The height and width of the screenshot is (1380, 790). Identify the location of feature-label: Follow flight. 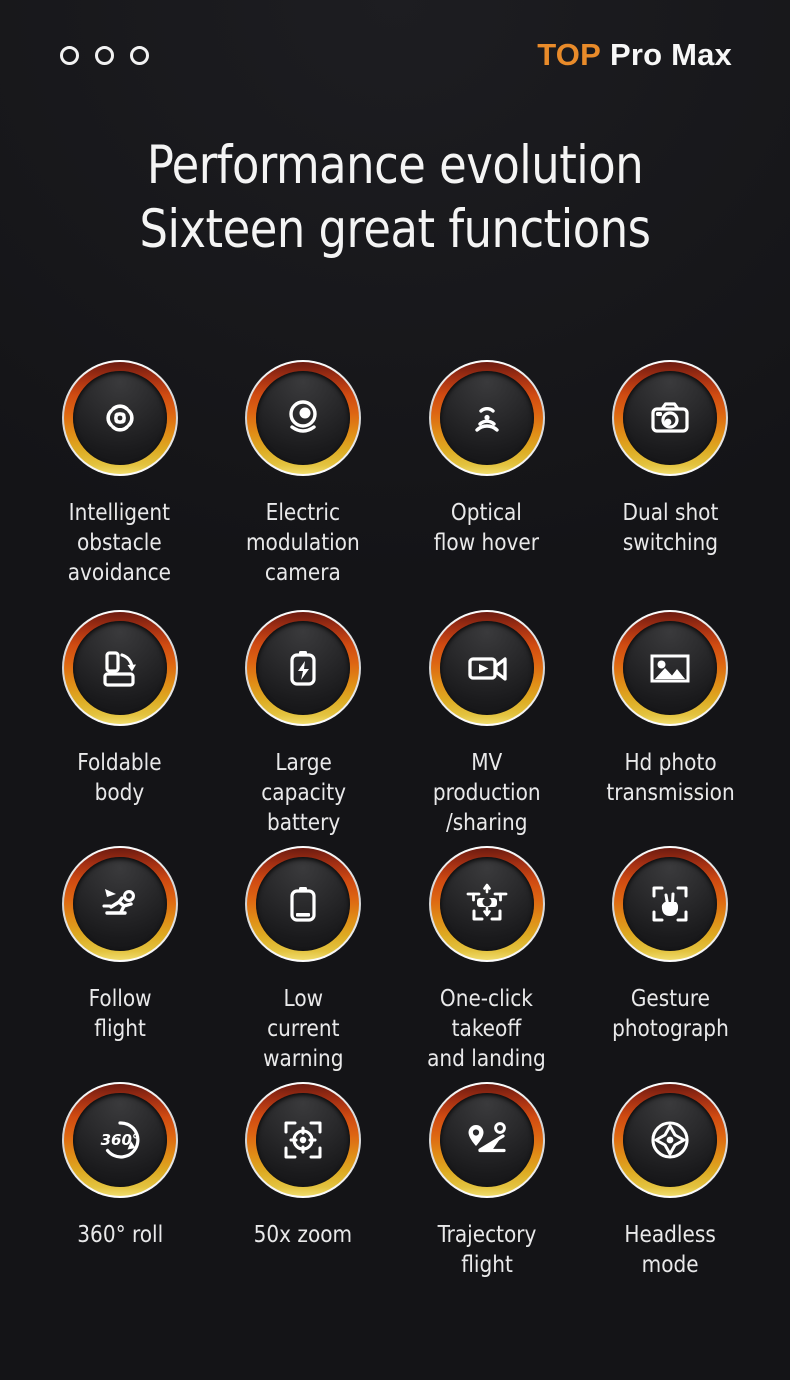
(120, 1013).